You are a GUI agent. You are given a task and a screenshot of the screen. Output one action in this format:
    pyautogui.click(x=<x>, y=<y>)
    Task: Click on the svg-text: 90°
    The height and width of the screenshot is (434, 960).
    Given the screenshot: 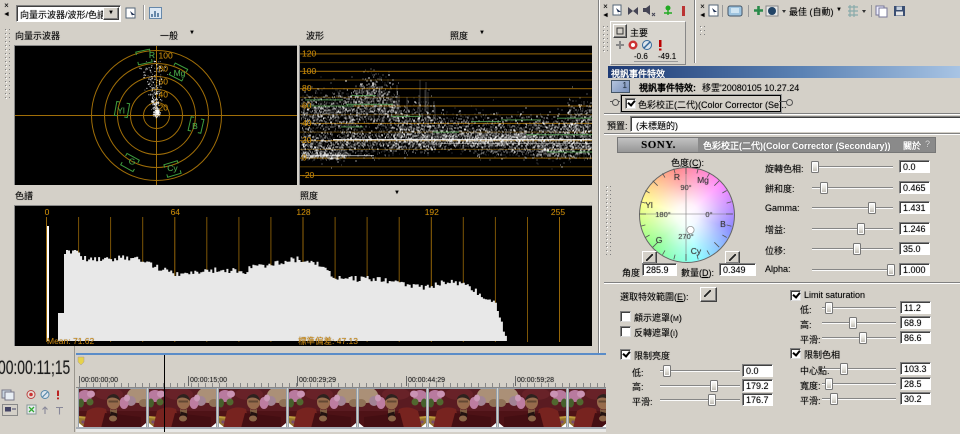 What is the action you would take?
    pyautogui.click(x=685, y=187)
    